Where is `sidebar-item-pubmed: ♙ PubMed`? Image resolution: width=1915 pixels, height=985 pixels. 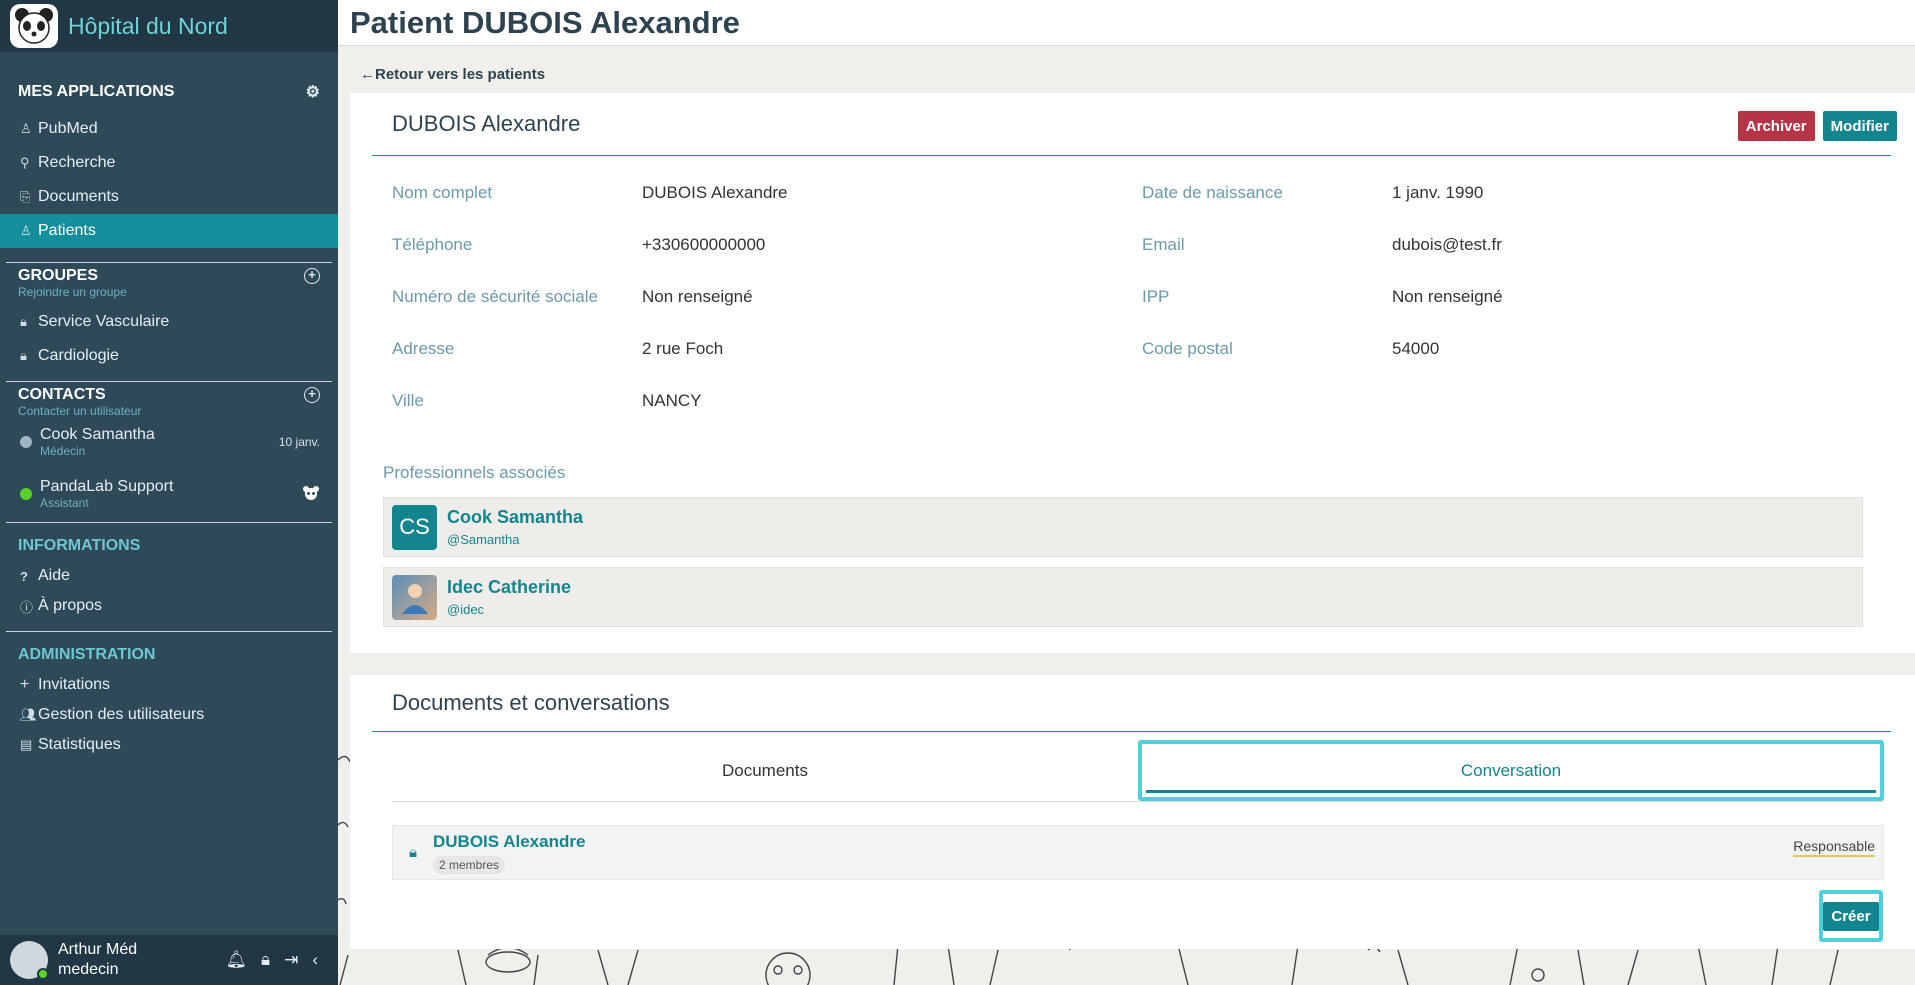
sidebar-item-pubmed: ♙ PubMed is located at coordinates (169, 129).